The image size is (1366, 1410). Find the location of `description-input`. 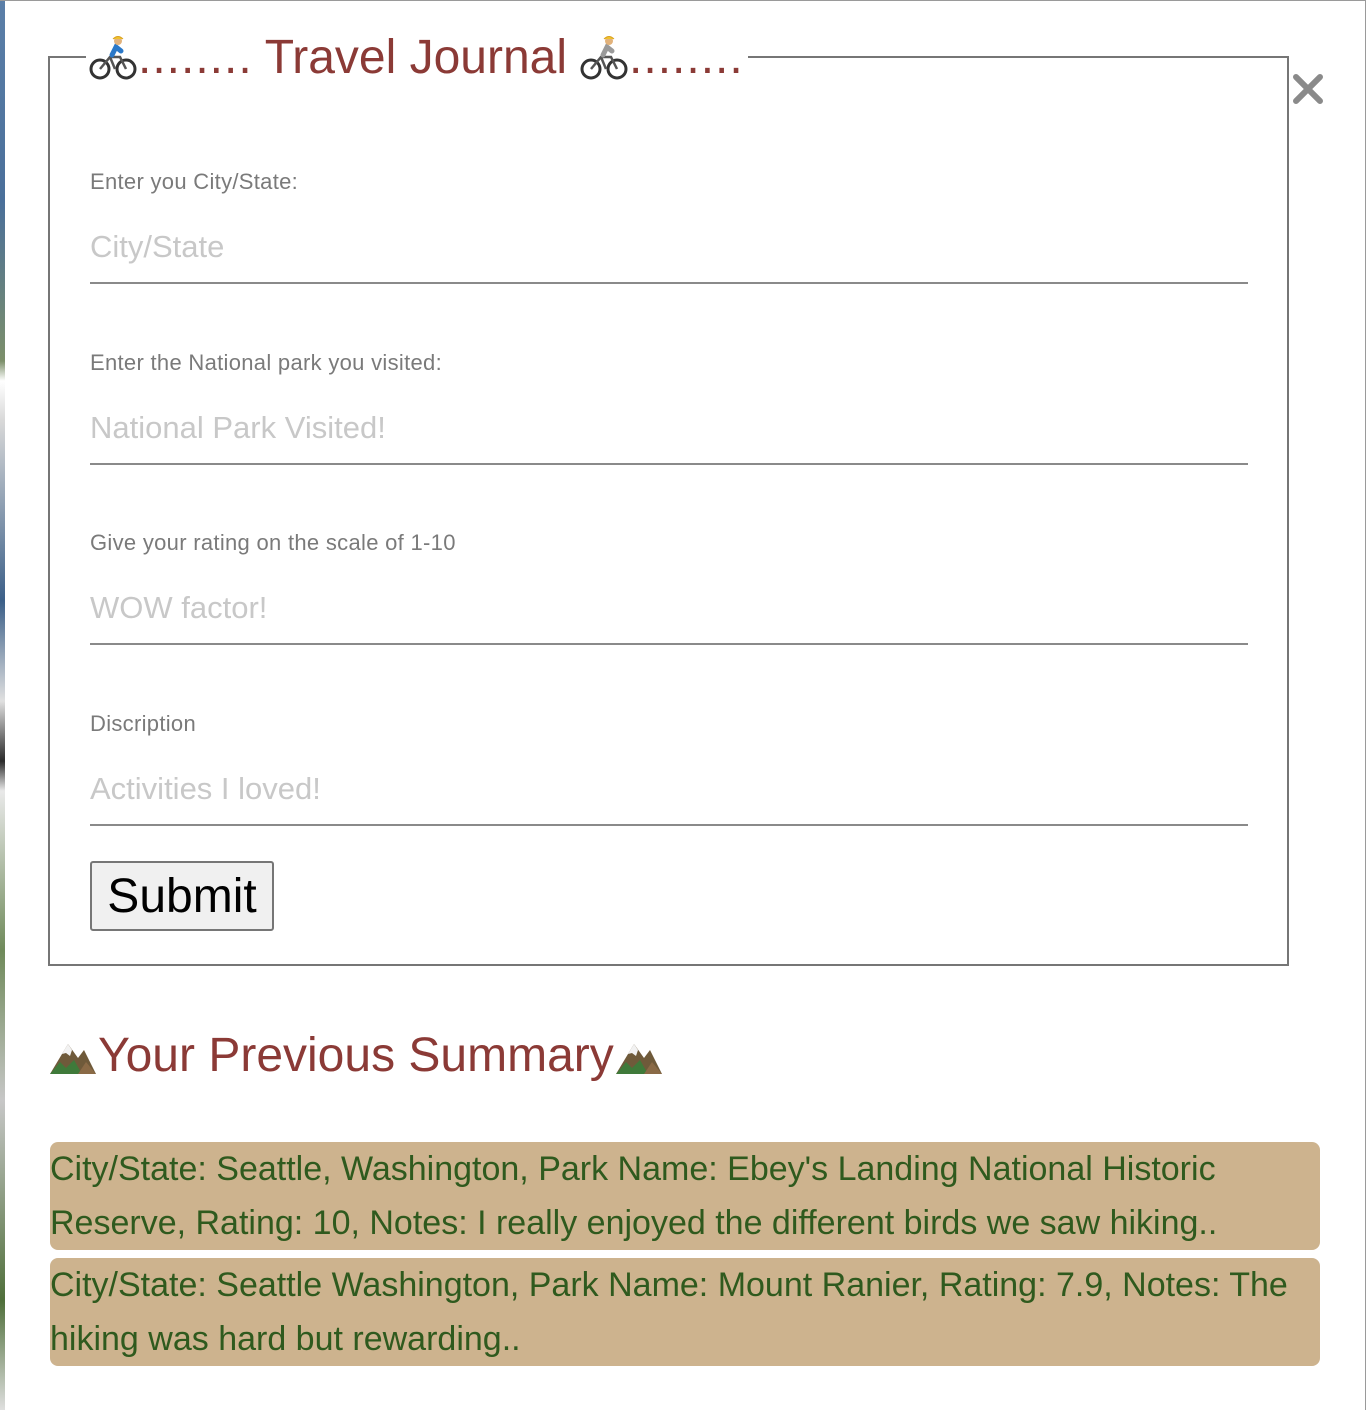

description-input is located at coordinates (669, 797).